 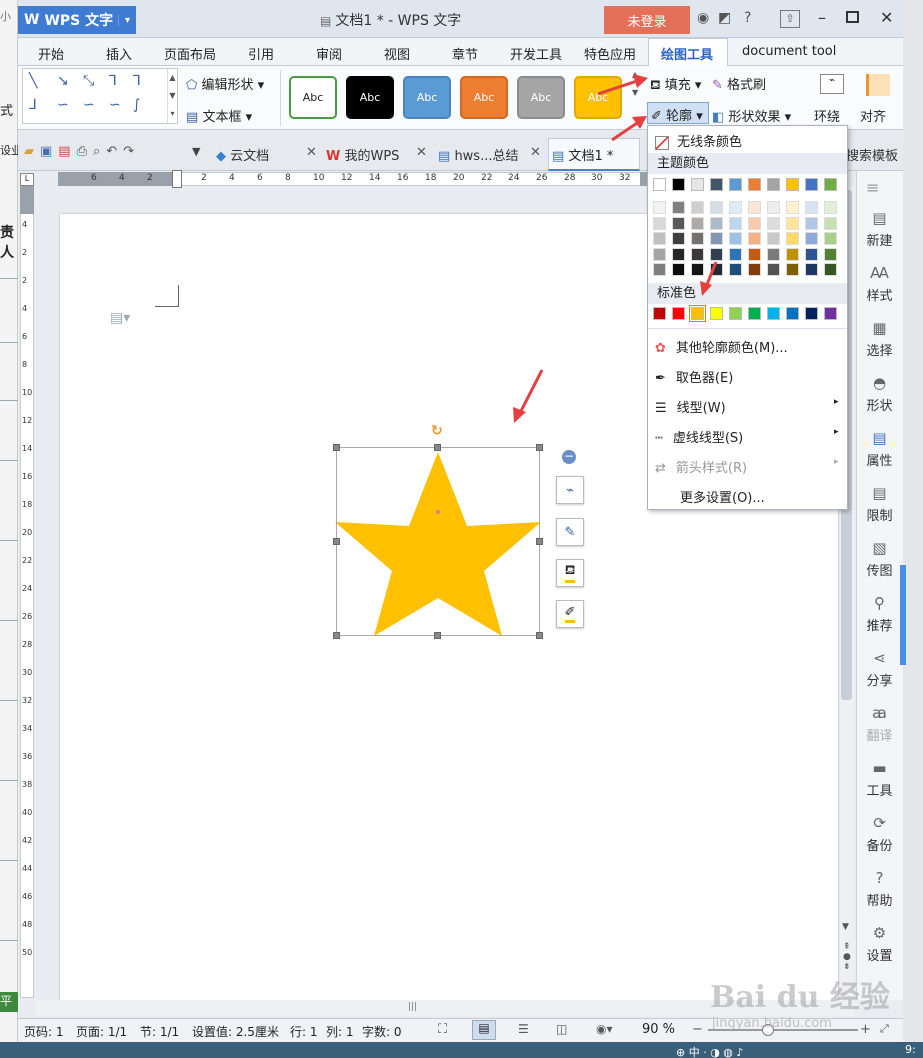 What do you see at coordinates (119, 53) in the screenshot?
I see `menu-item-insert: 插入` at bounding box center [119, 53].